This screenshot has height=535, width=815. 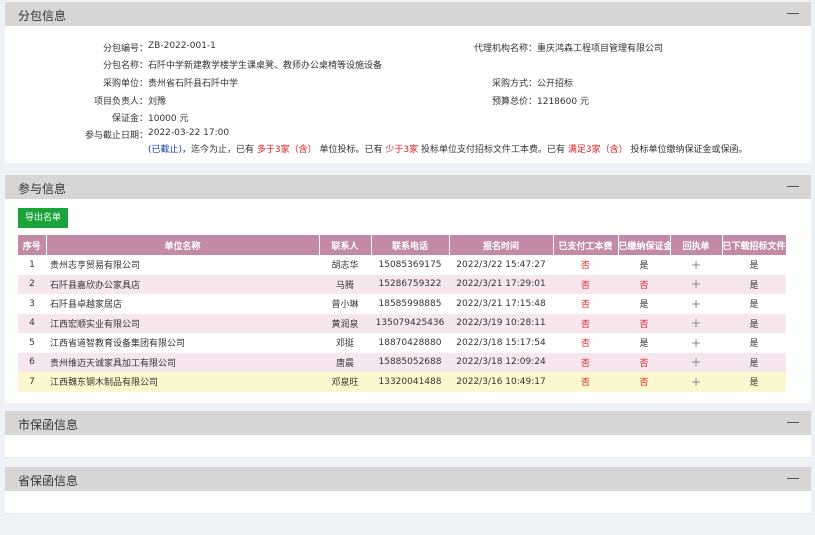 I want to click on cell-time: 2022/3/21 17:15:48, so click(x=501, y=304).